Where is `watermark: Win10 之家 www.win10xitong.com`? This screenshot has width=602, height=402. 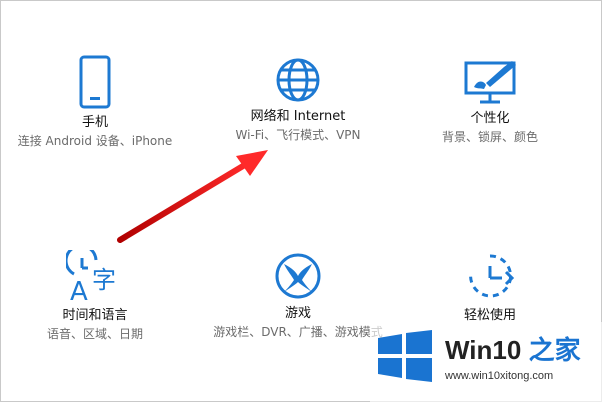
watermark: Win10 之家 www.win10xitong.com is located at coordinates (486, 362).